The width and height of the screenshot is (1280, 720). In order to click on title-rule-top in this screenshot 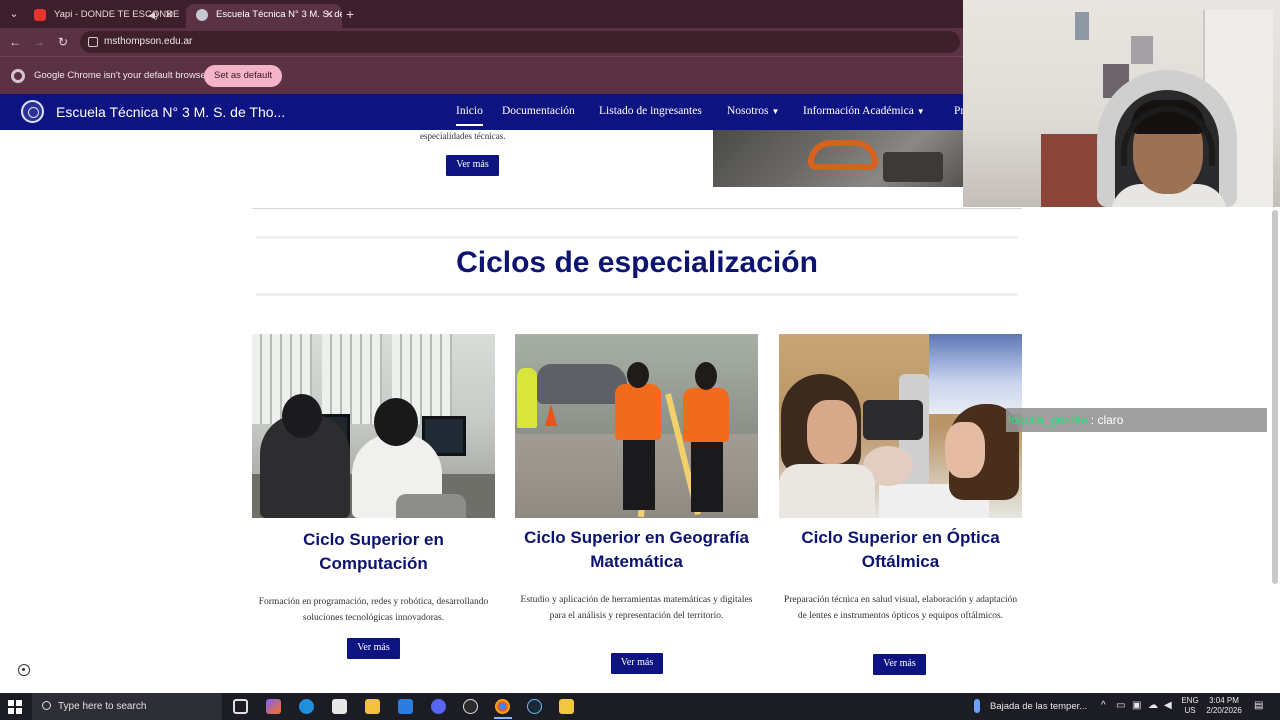, I will do `click(637, 237)`.